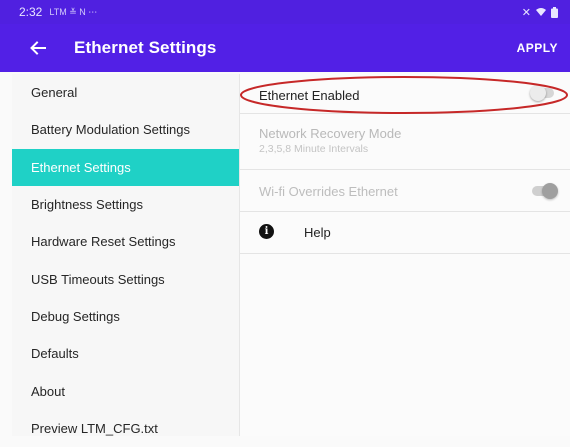 The height and width of the screenshot is (447, 570). I want to click on status-time: 2:32, so click(31, 12).